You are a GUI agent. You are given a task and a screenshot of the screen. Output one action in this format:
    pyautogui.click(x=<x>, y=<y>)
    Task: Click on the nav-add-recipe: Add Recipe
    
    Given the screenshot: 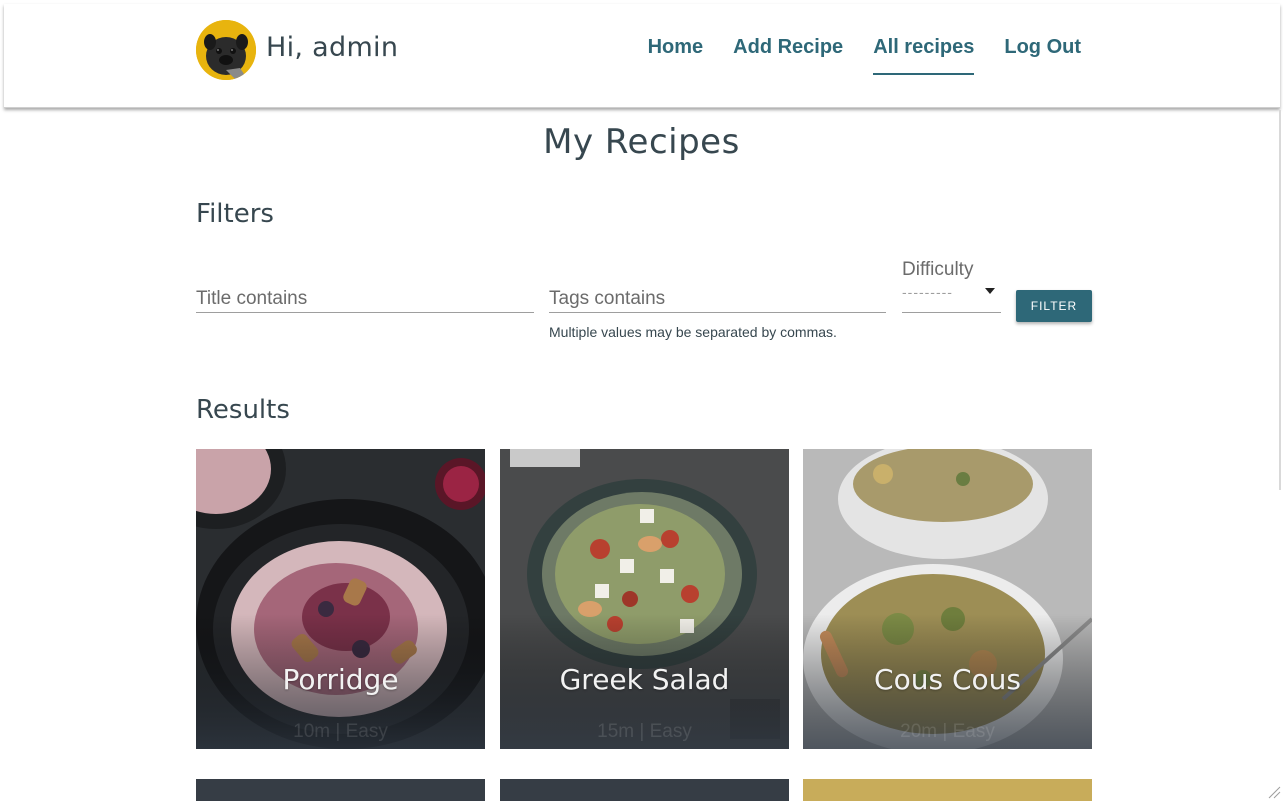 What is the action you would take?
    pyautogui.click(x=788, y=55)
    